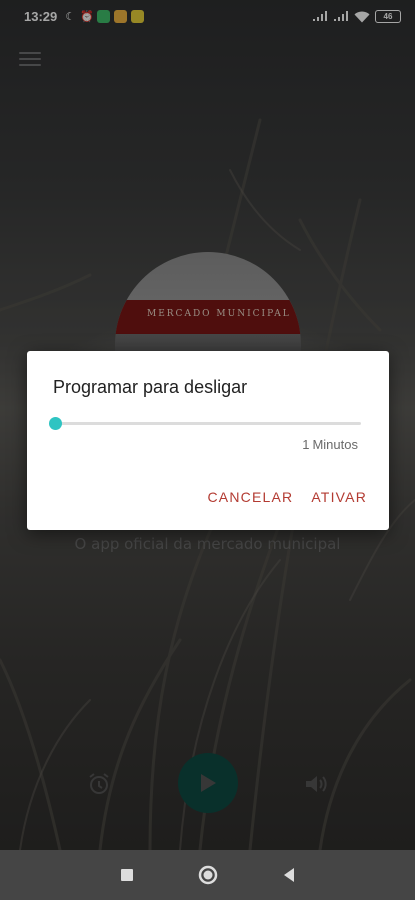 The image size is (415, 900). I want to click on dialog-title: Programar para desligar, so click(150, 387).